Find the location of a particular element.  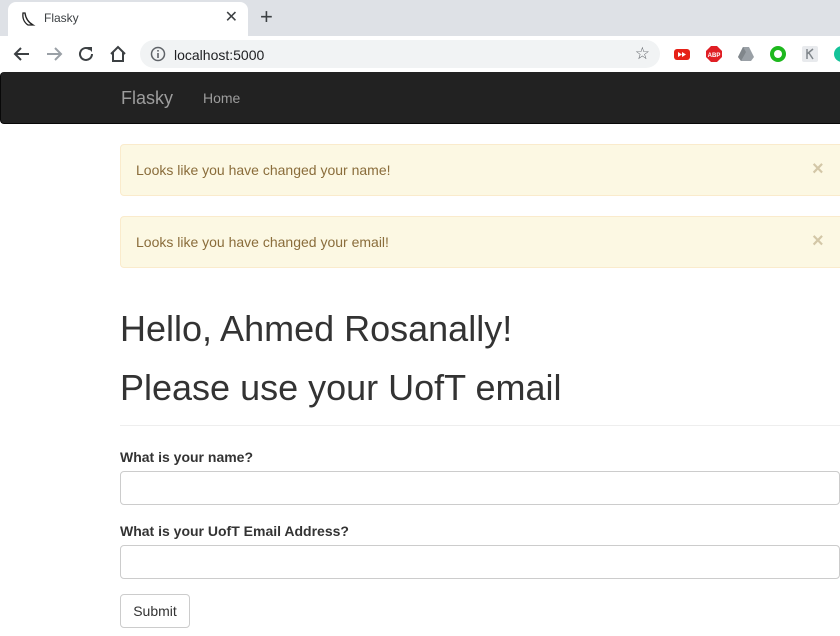

alert-message: Looks like you have changed your name! is located at coordinates (263, 170).